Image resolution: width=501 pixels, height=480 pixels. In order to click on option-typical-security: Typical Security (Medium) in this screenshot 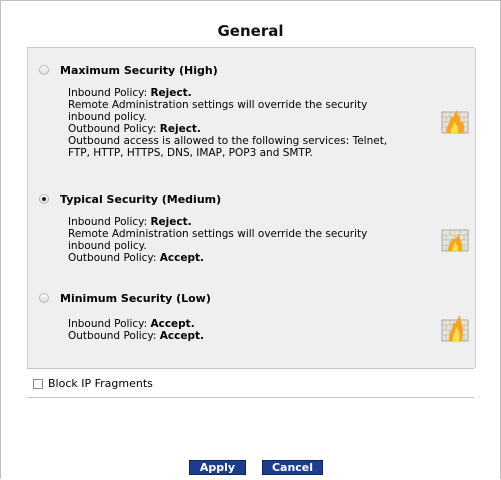, I will do `click(124, 199)`.